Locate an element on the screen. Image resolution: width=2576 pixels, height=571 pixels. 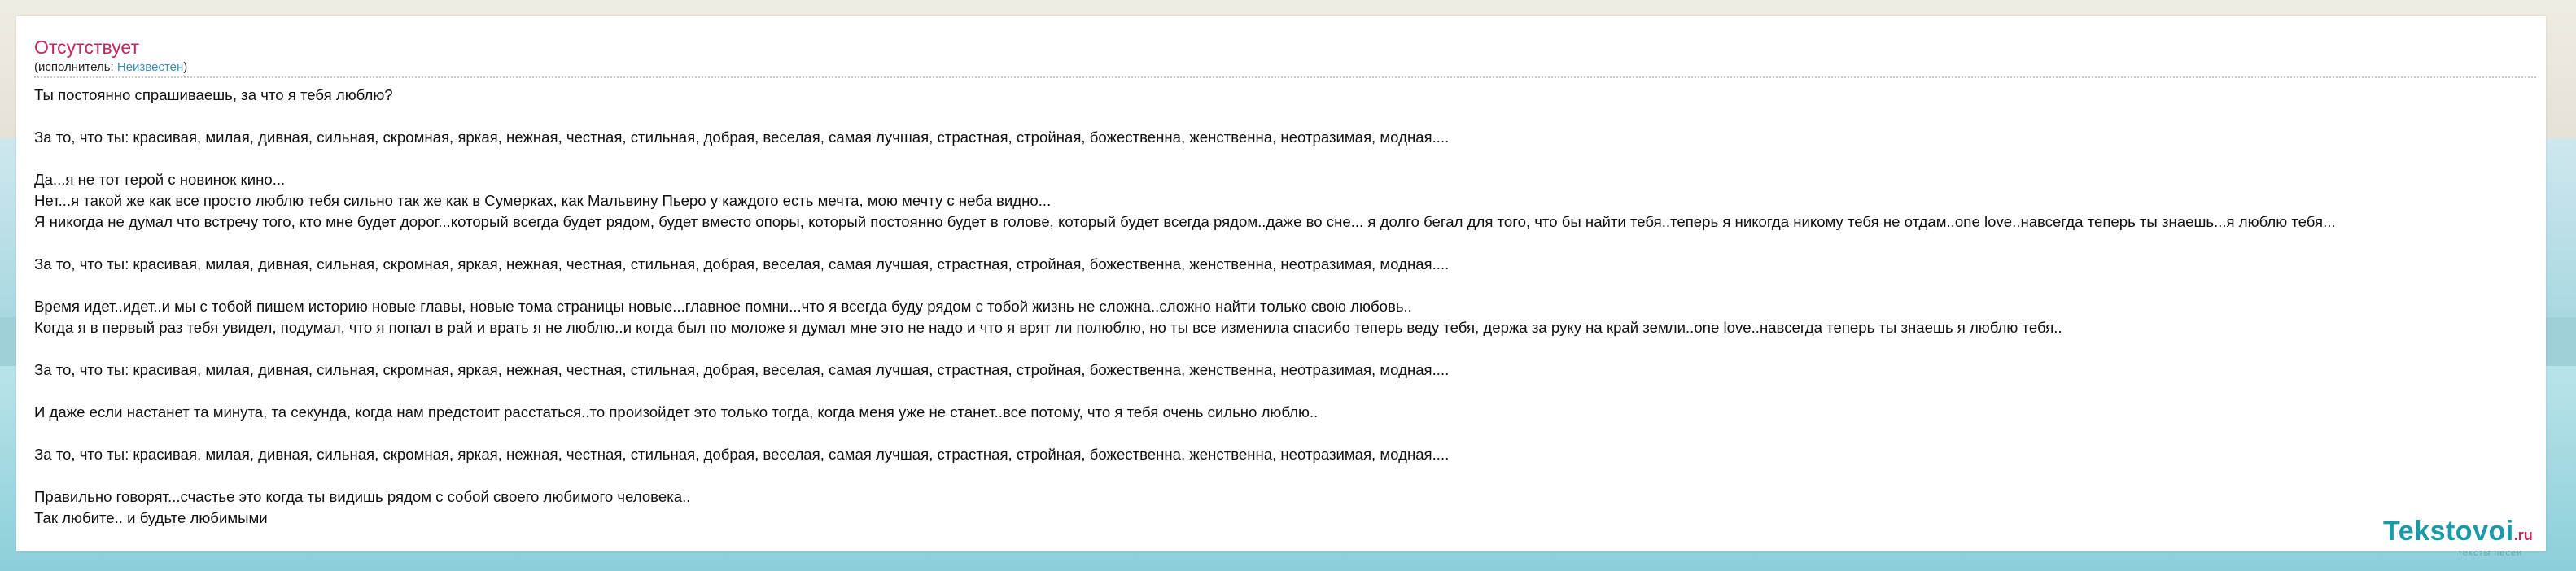
logo-tagline: тексты песен is located at coordinates (2490, 553).